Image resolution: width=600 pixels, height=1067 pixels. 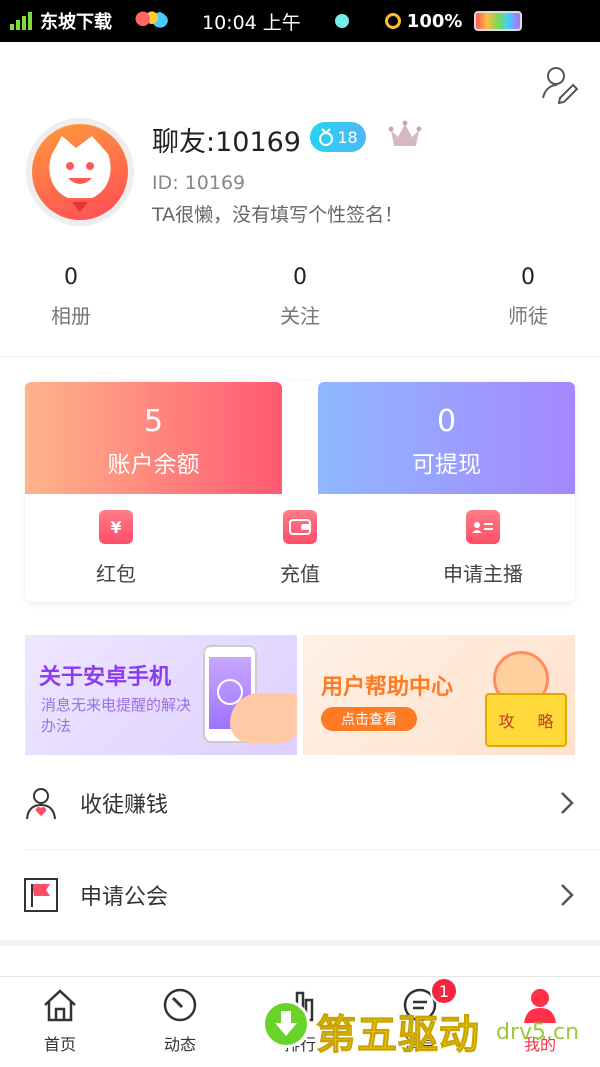 I want to click on dial-icon, so click(x=180, y=1005).